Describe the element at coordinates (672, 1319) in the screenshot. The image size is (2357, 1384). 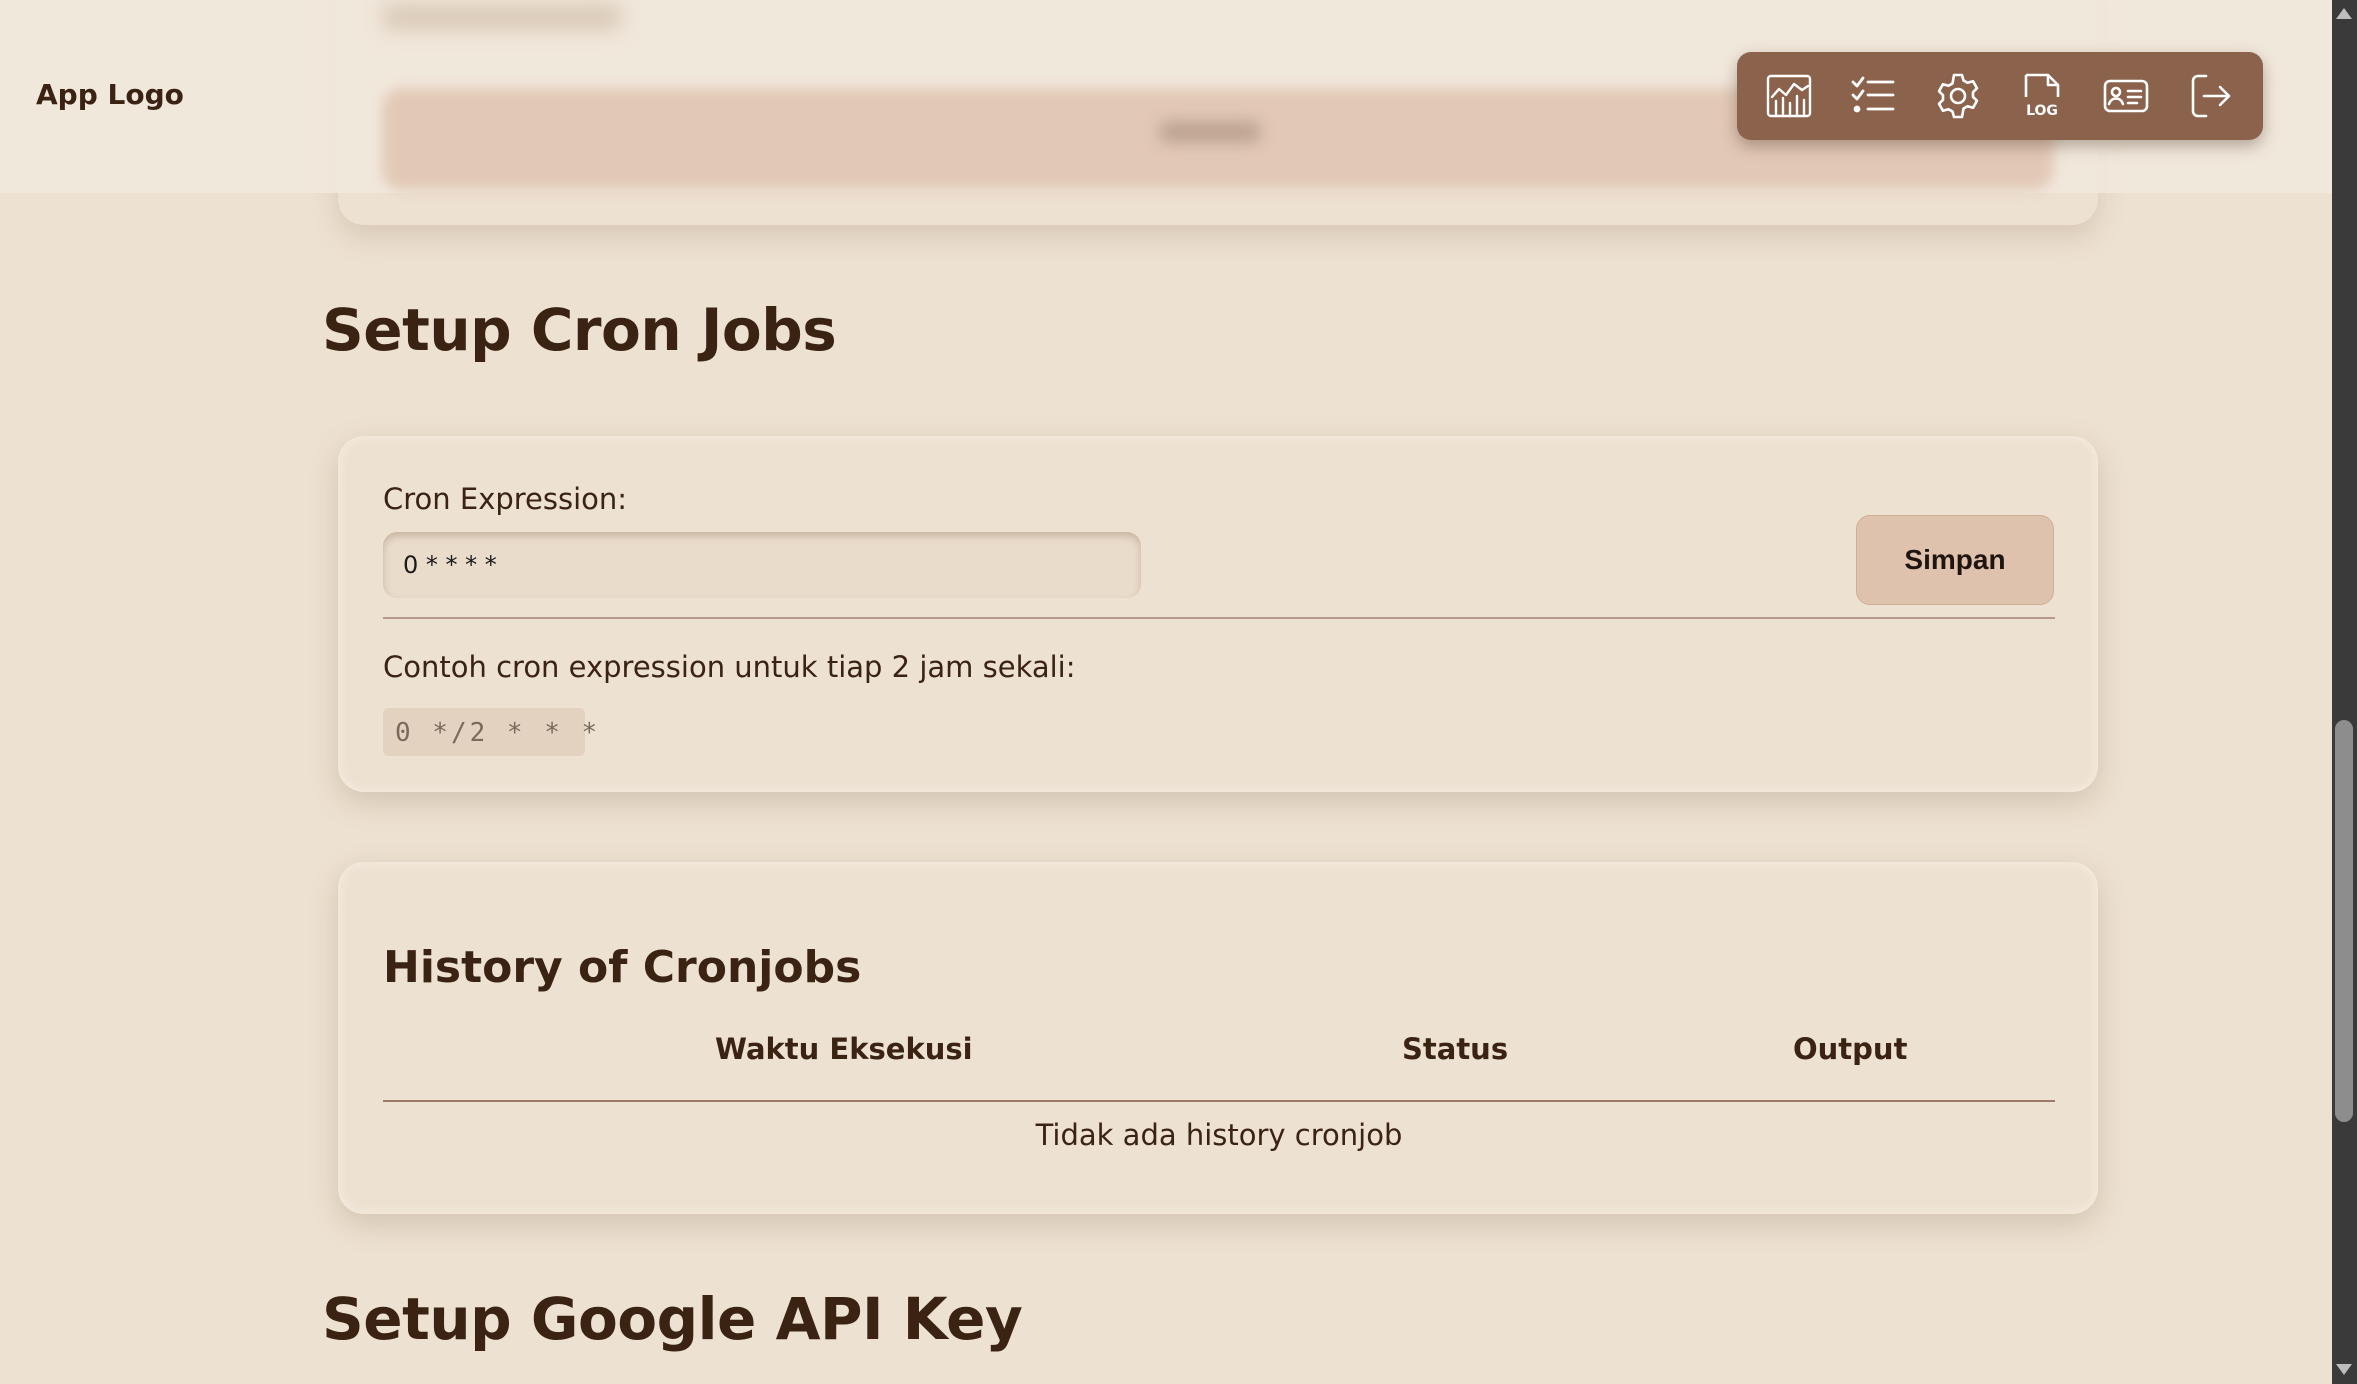
I see `google-section-title: Setup Google API Key` at that location.